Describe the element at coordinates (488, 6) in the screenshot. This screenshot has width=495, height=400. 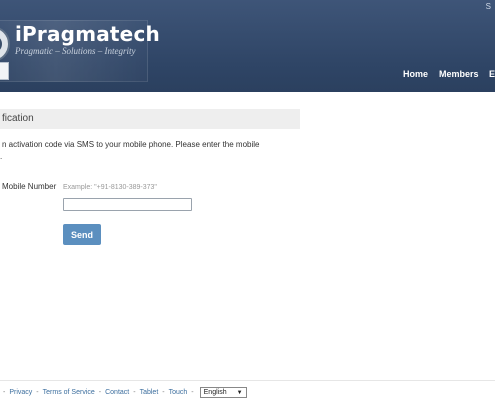
I see `header-top-link: S` at that location.